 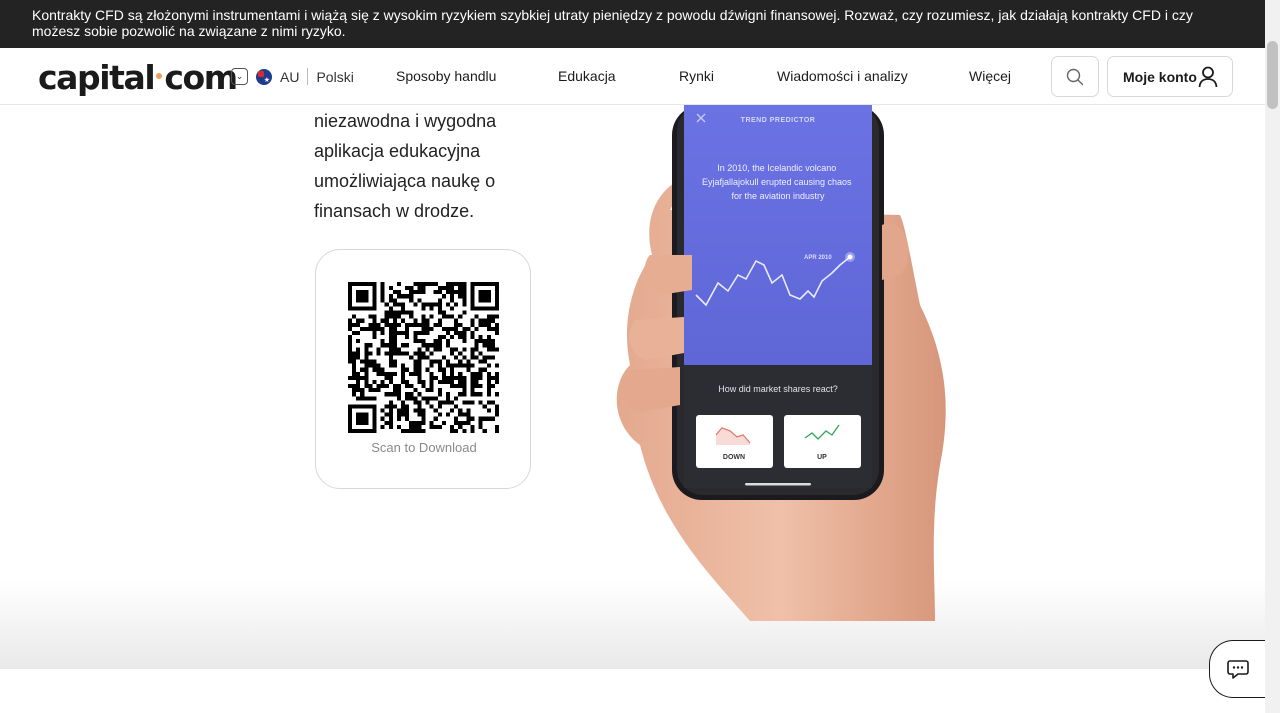 I want to click on my-account-button: Moje konto, so click(x=1170, y=76).